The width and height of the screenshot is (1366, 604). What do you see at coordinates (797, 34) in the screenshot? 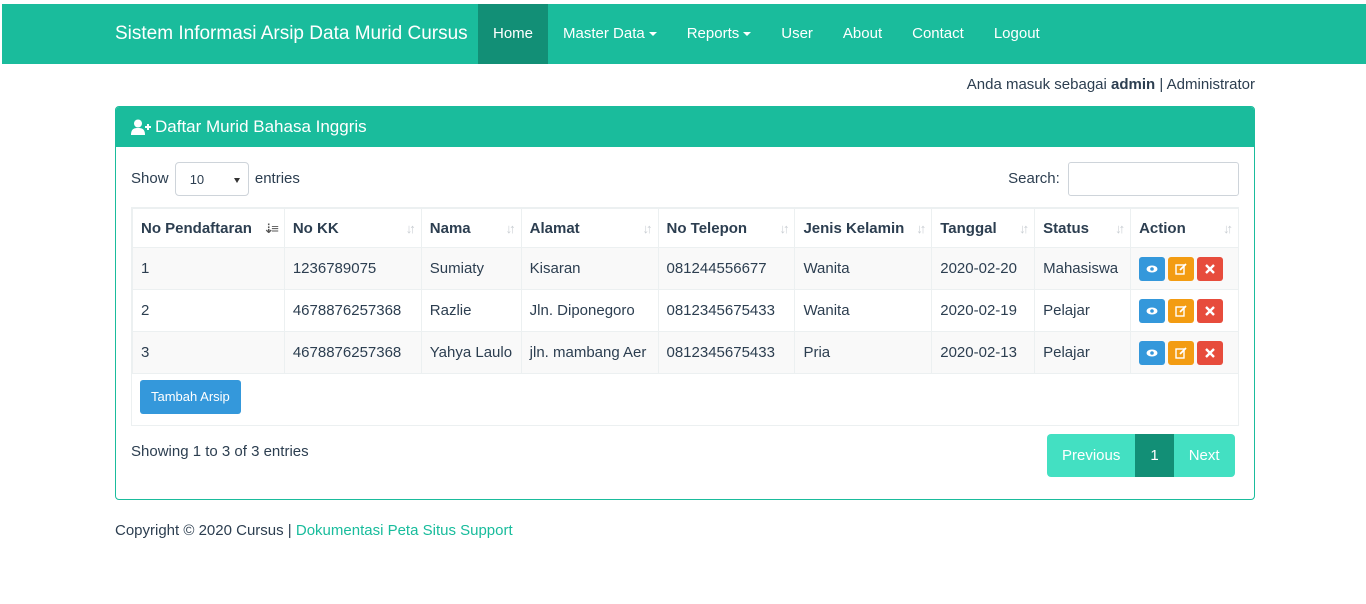
I see `nav-user: User` at bounding box center [797, 34].